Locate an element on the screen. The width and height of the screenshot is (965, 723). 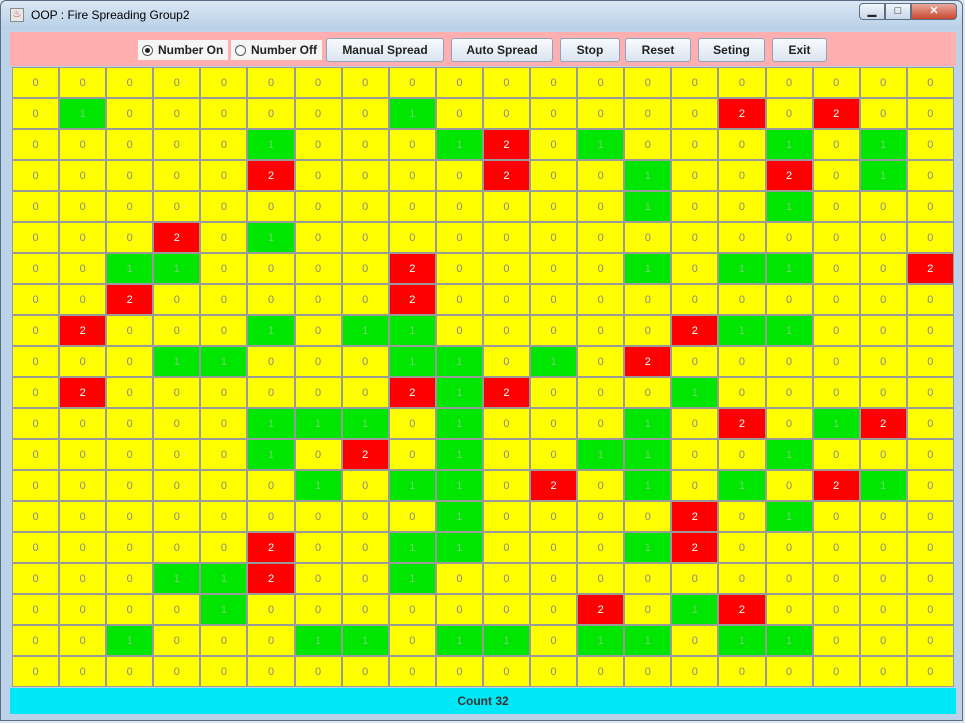
title-bar: ♨ OOP : Fire Spreading Group2 ▁ □ ✕ is located at coordinates (481, 15).